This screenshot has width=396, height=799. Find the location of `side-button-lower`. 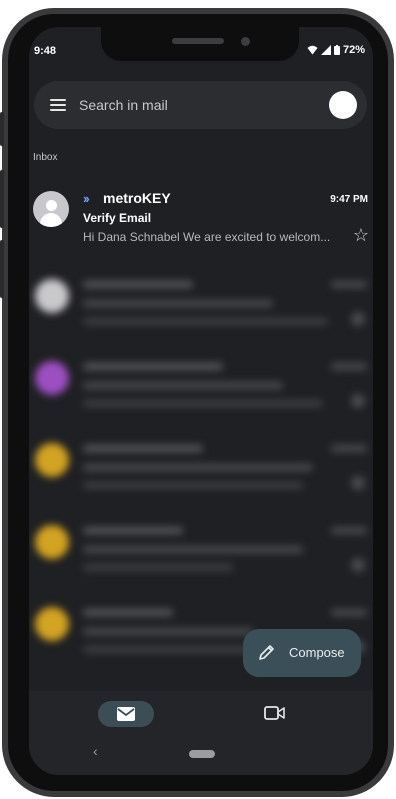

side-button-lower is located at coordinates (2, 269).